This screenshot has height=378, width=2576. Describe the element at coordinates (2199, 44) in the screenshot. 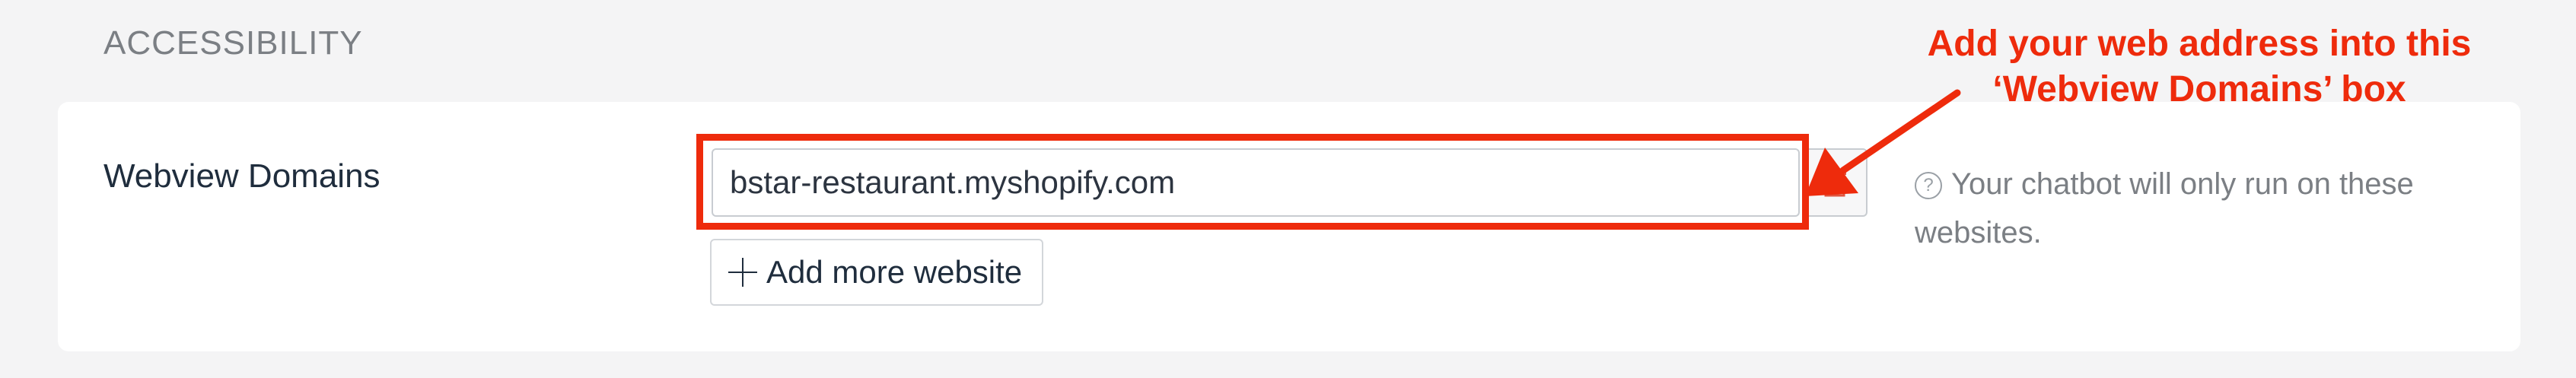

I see `annotation-line-1: Add your web address into this` at that location.